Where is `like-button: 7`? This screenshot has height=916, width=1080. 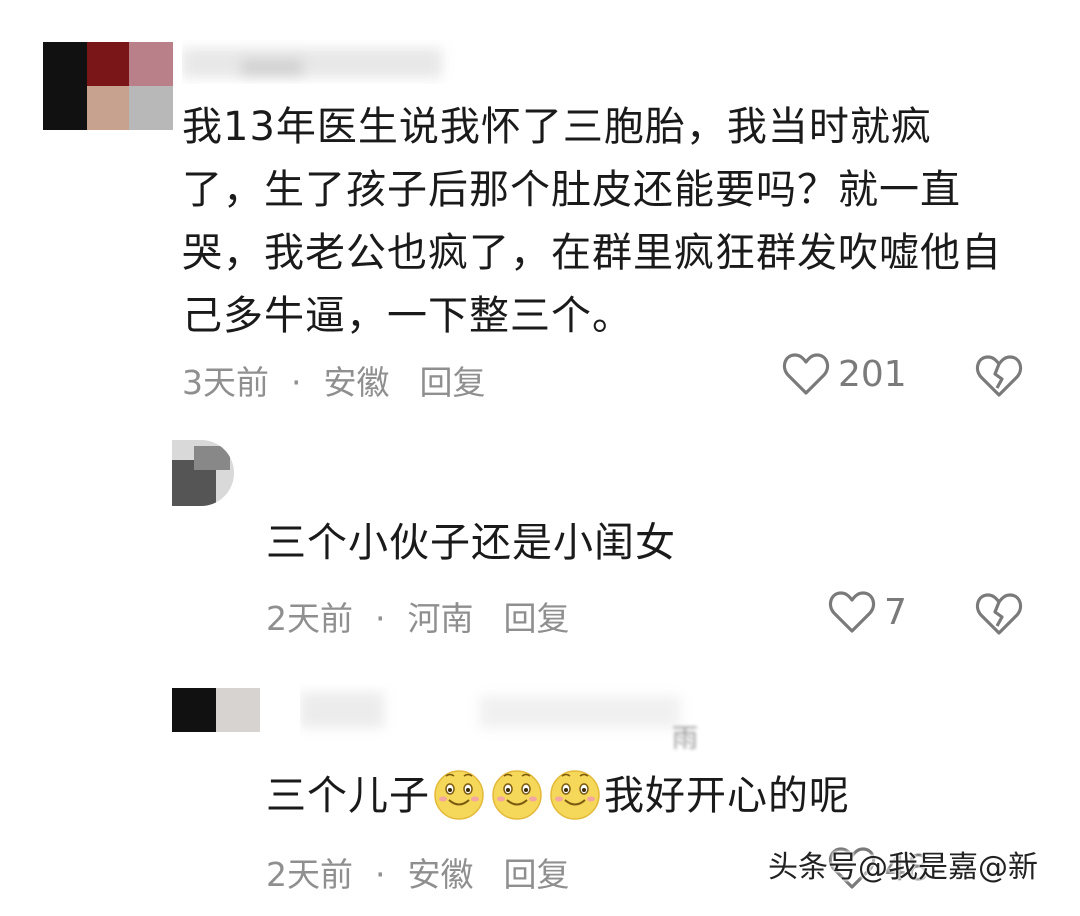 like-button: 7 is located at coordinates (867, 612).